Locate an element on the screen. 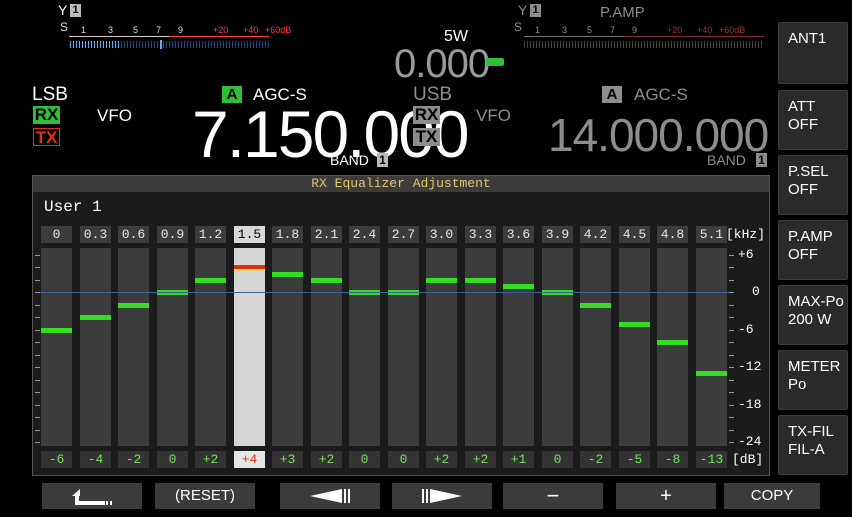 Image resolution: width=852 pixels, height=517 pixels. scale-tick-label: 1 is located at coordinates (84, 30).